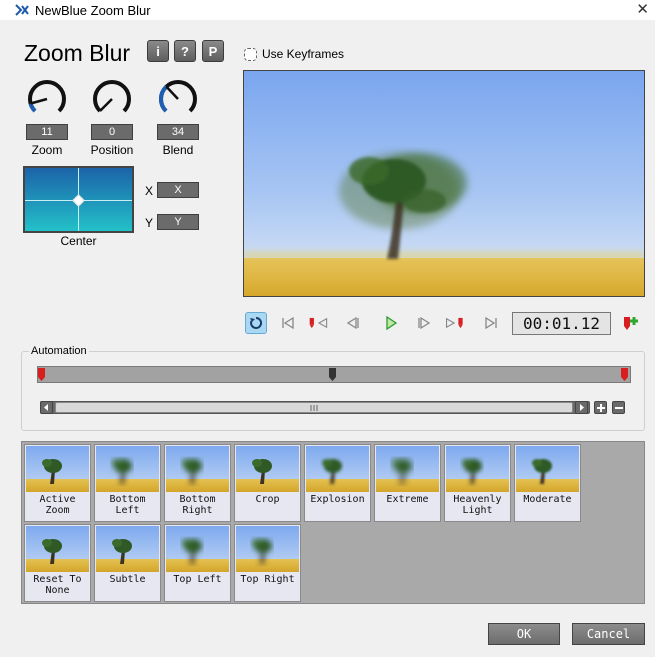 This screenshot has width=655, height=657. I want to click on x-label: X, so click(149, 191).